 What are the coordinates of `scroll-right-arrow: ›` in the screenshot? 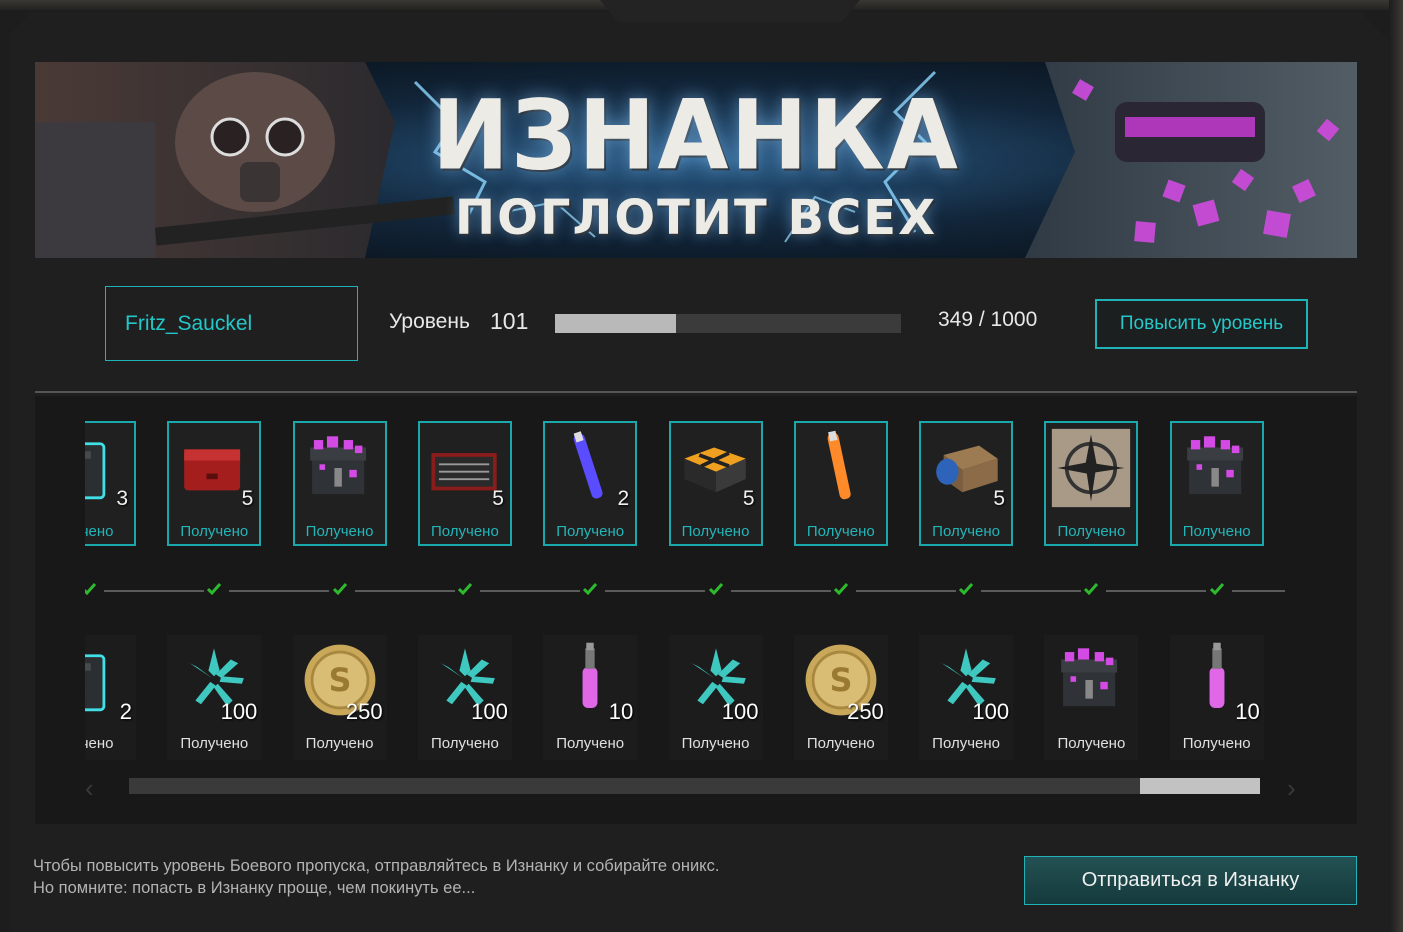 It's located at (1296, 788).